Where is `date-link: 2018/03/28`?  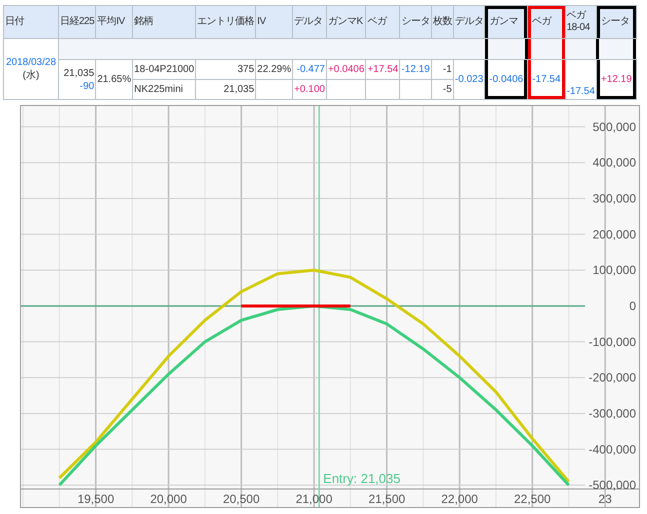 date-link: 2018/03/28 is located at coordinates (31, 62).